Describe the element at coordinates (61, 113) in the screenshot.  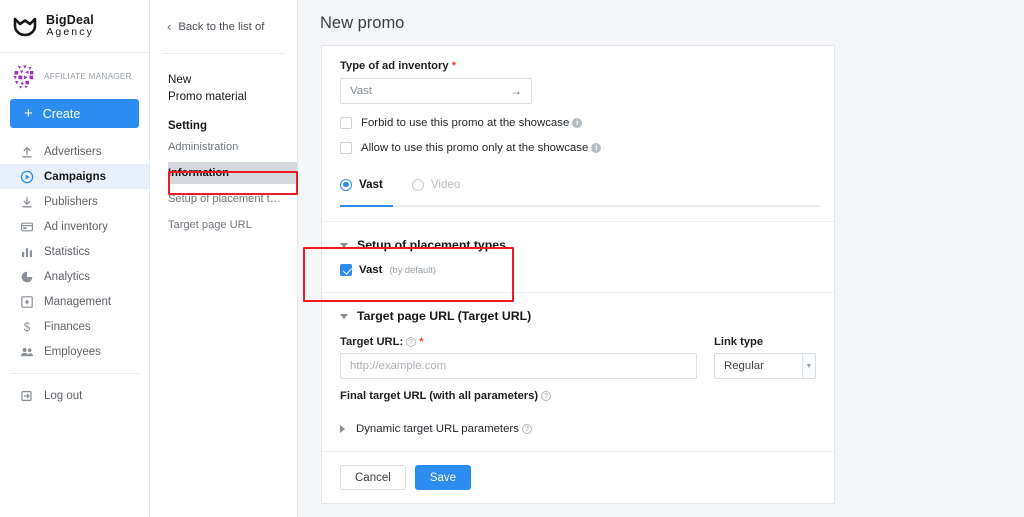
I see `create-button-label: Create` at that location.